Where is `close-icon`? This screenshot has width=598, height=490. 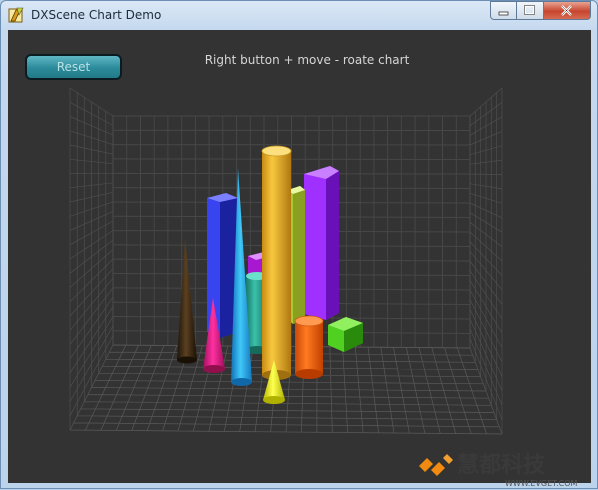 close-icon is located at coordinates (566, 10).